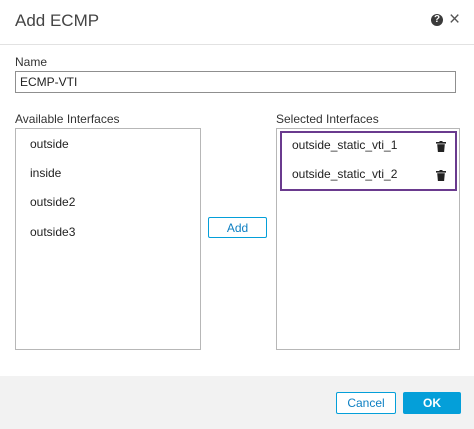  I want to click on ok-button: OK, so click(432, 403).